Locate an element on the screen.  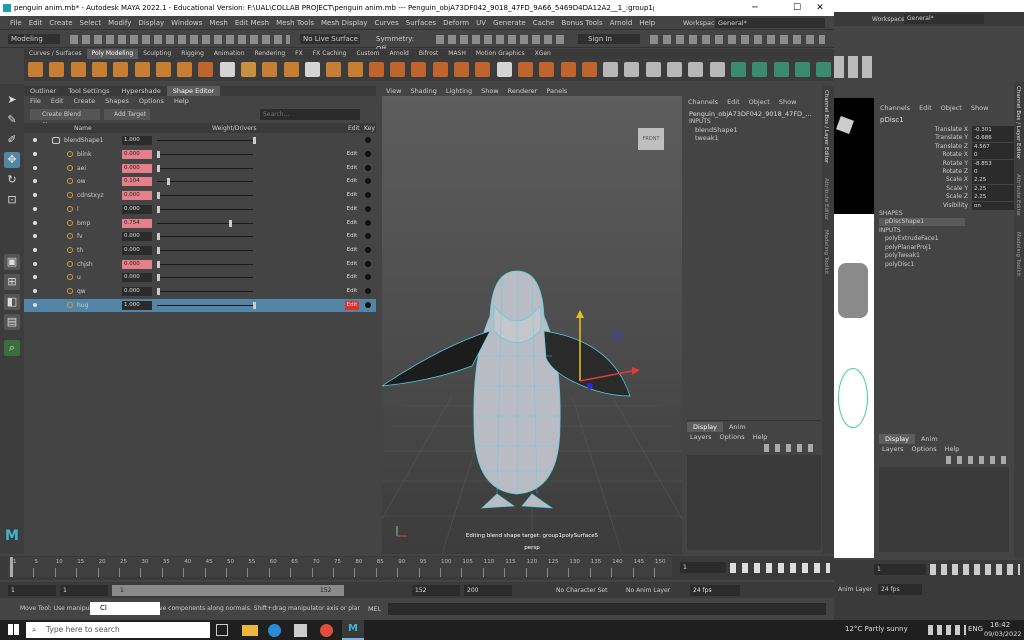
channel-menu-channels: Channels is located at coordinates (703, 102).